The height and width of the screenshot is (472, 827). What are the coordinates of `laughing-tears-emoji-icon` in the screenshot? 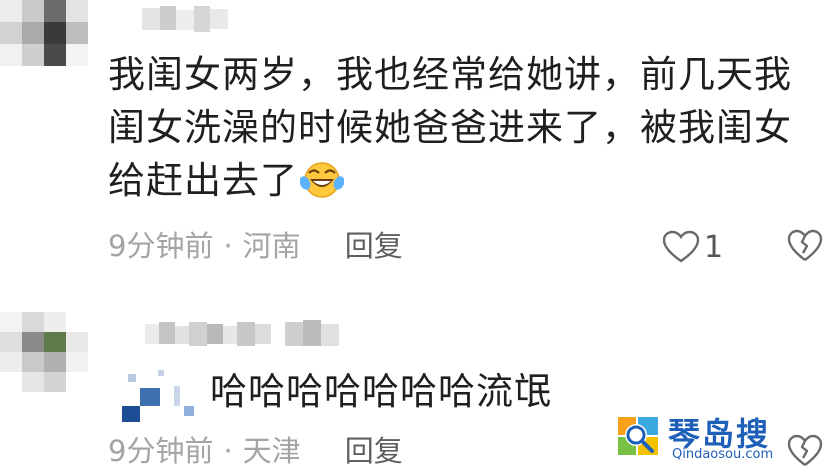 It's located at (322, 180).